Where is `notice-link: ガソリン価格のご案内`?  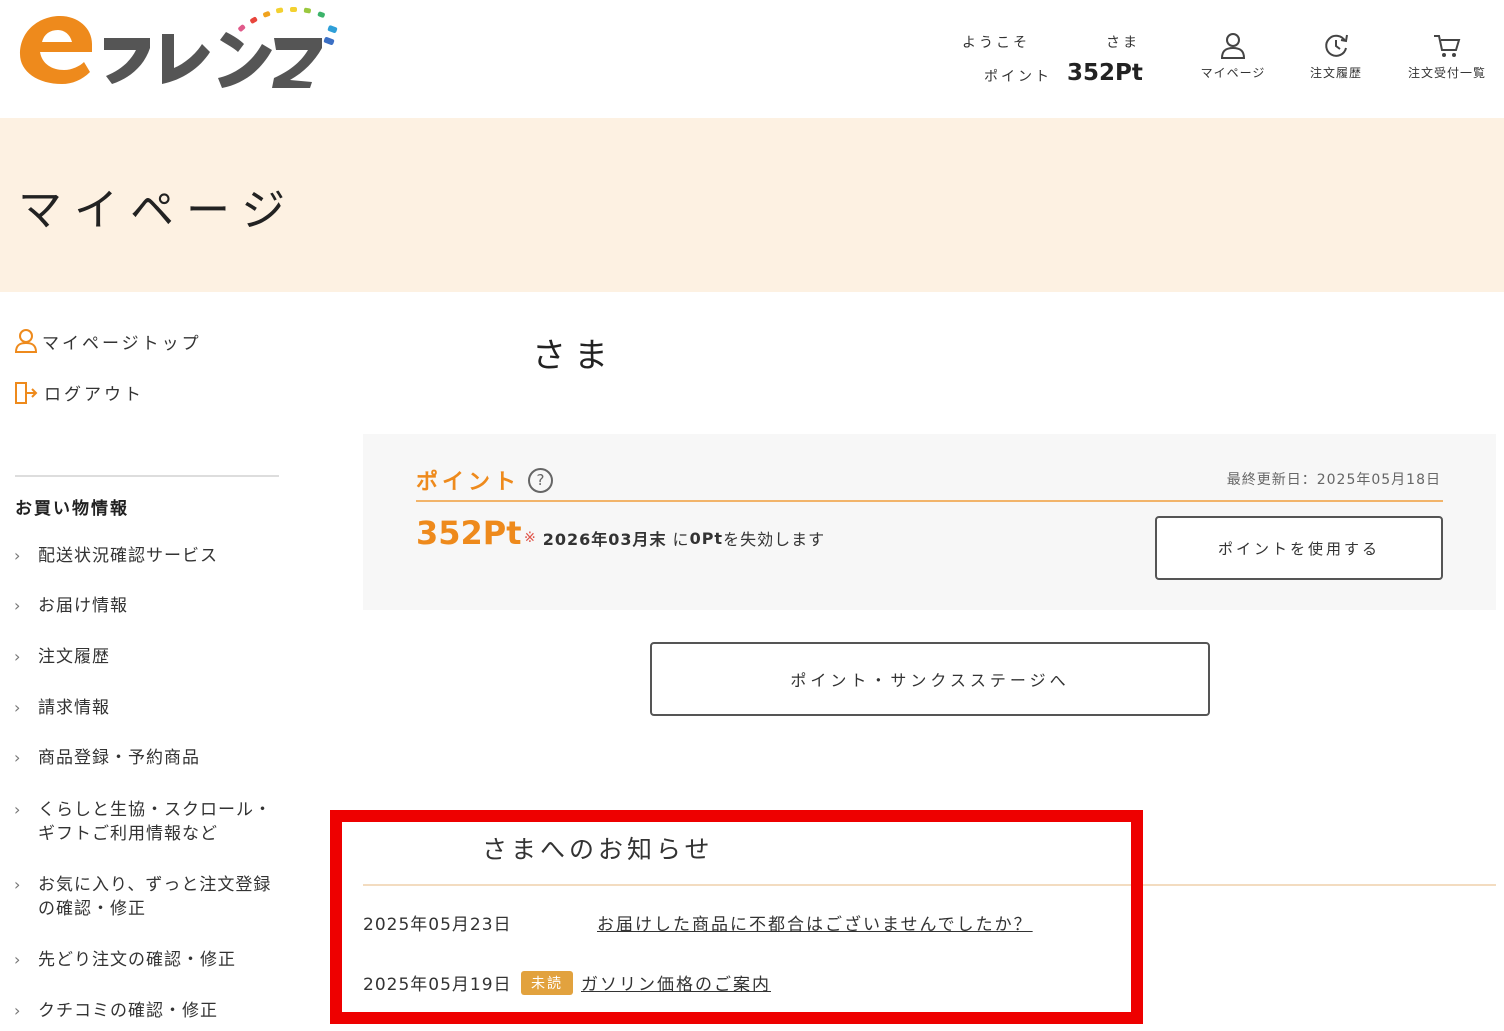 notice-link: ガソリン価格のご案内 is located at coordinates (676, 982).